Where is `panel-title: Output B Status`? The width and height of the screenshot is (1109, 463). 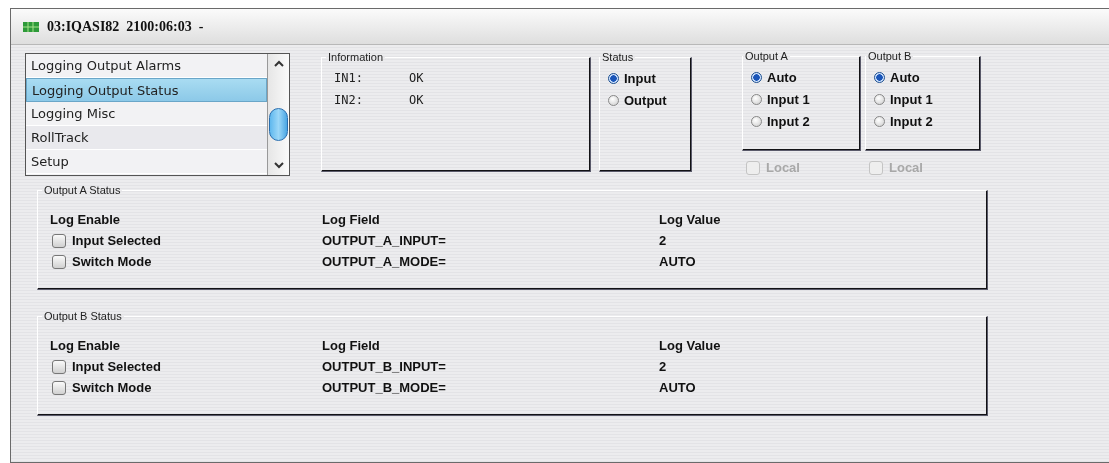 panel-title: Output B Status is located at coordinates (83, 316).